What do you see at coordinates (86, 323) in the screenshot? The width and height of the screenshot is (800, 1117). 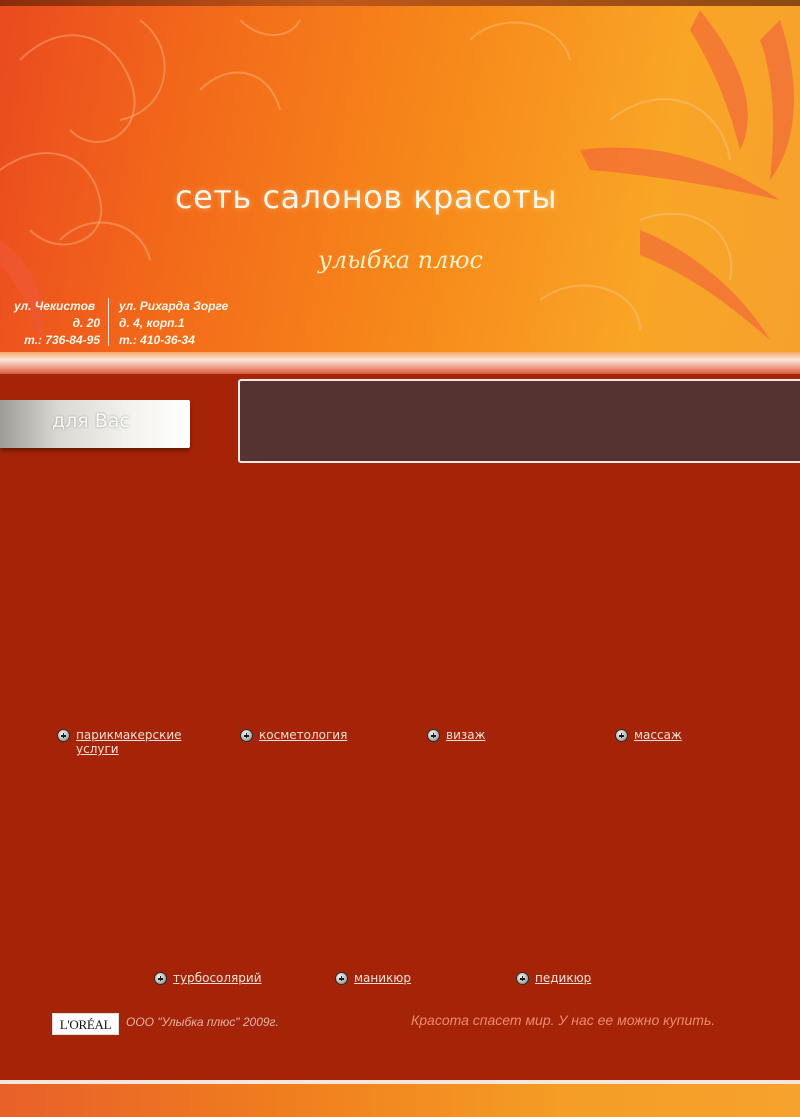 I see `address-house: д. 20` at bounding box center [86, 323].